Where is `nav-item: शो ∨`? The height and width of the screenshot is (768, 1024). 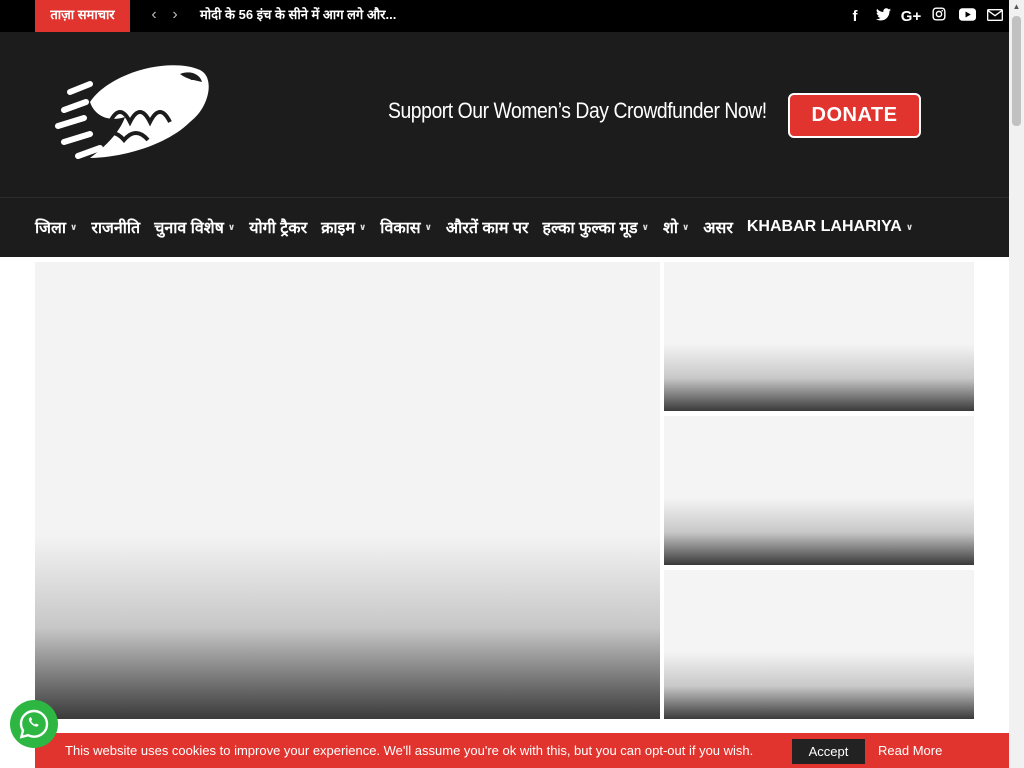
nav-item: शो ∨ is located at coordinates (676, 227).